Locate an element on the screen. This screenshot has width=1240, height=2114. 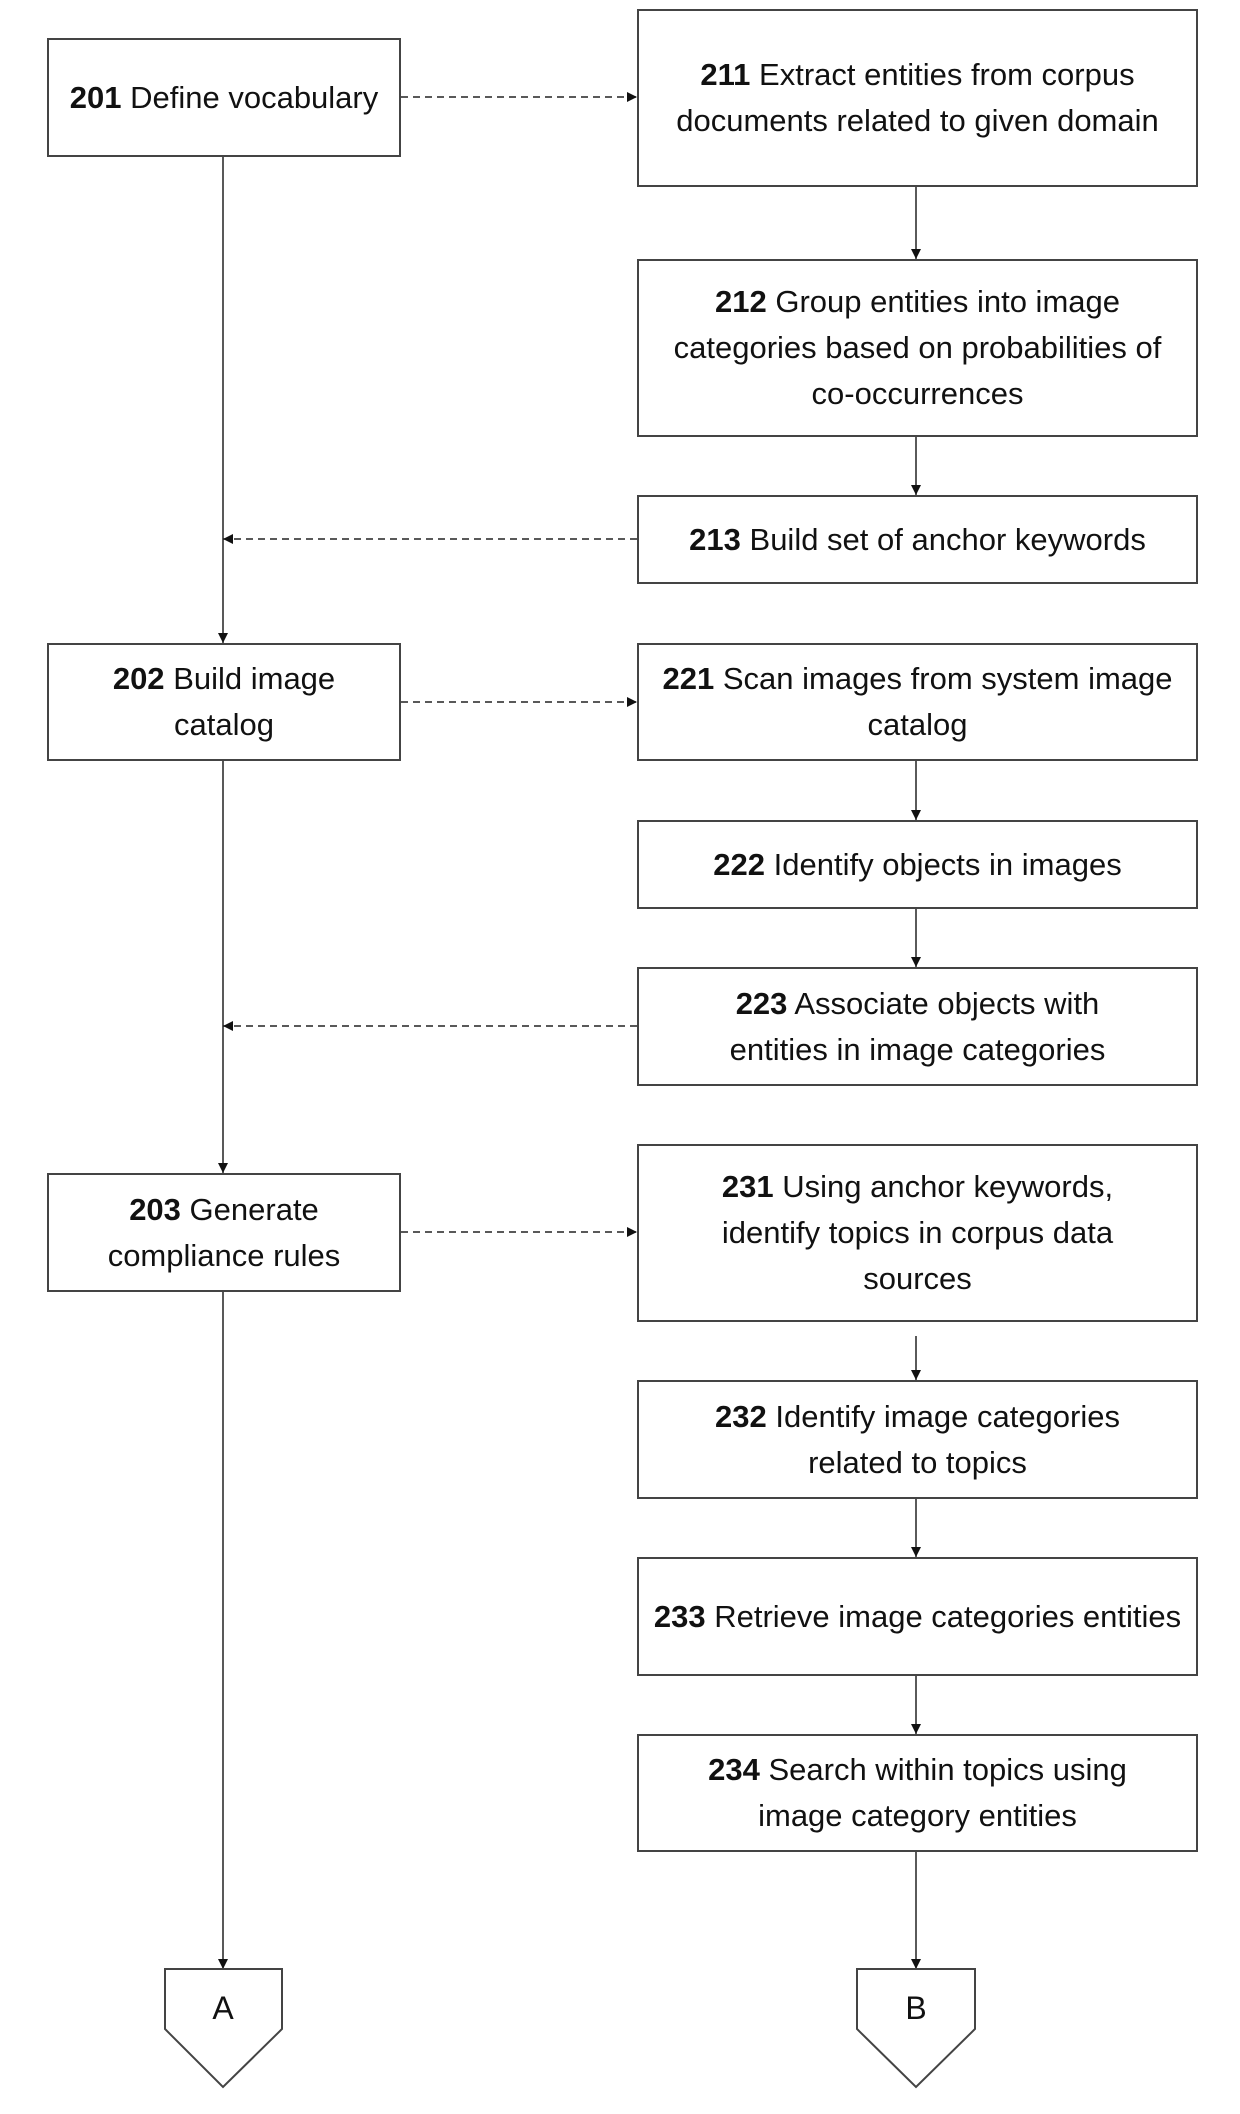
step-text: Scan images from system image catalog is located at coordinates (947, 701).